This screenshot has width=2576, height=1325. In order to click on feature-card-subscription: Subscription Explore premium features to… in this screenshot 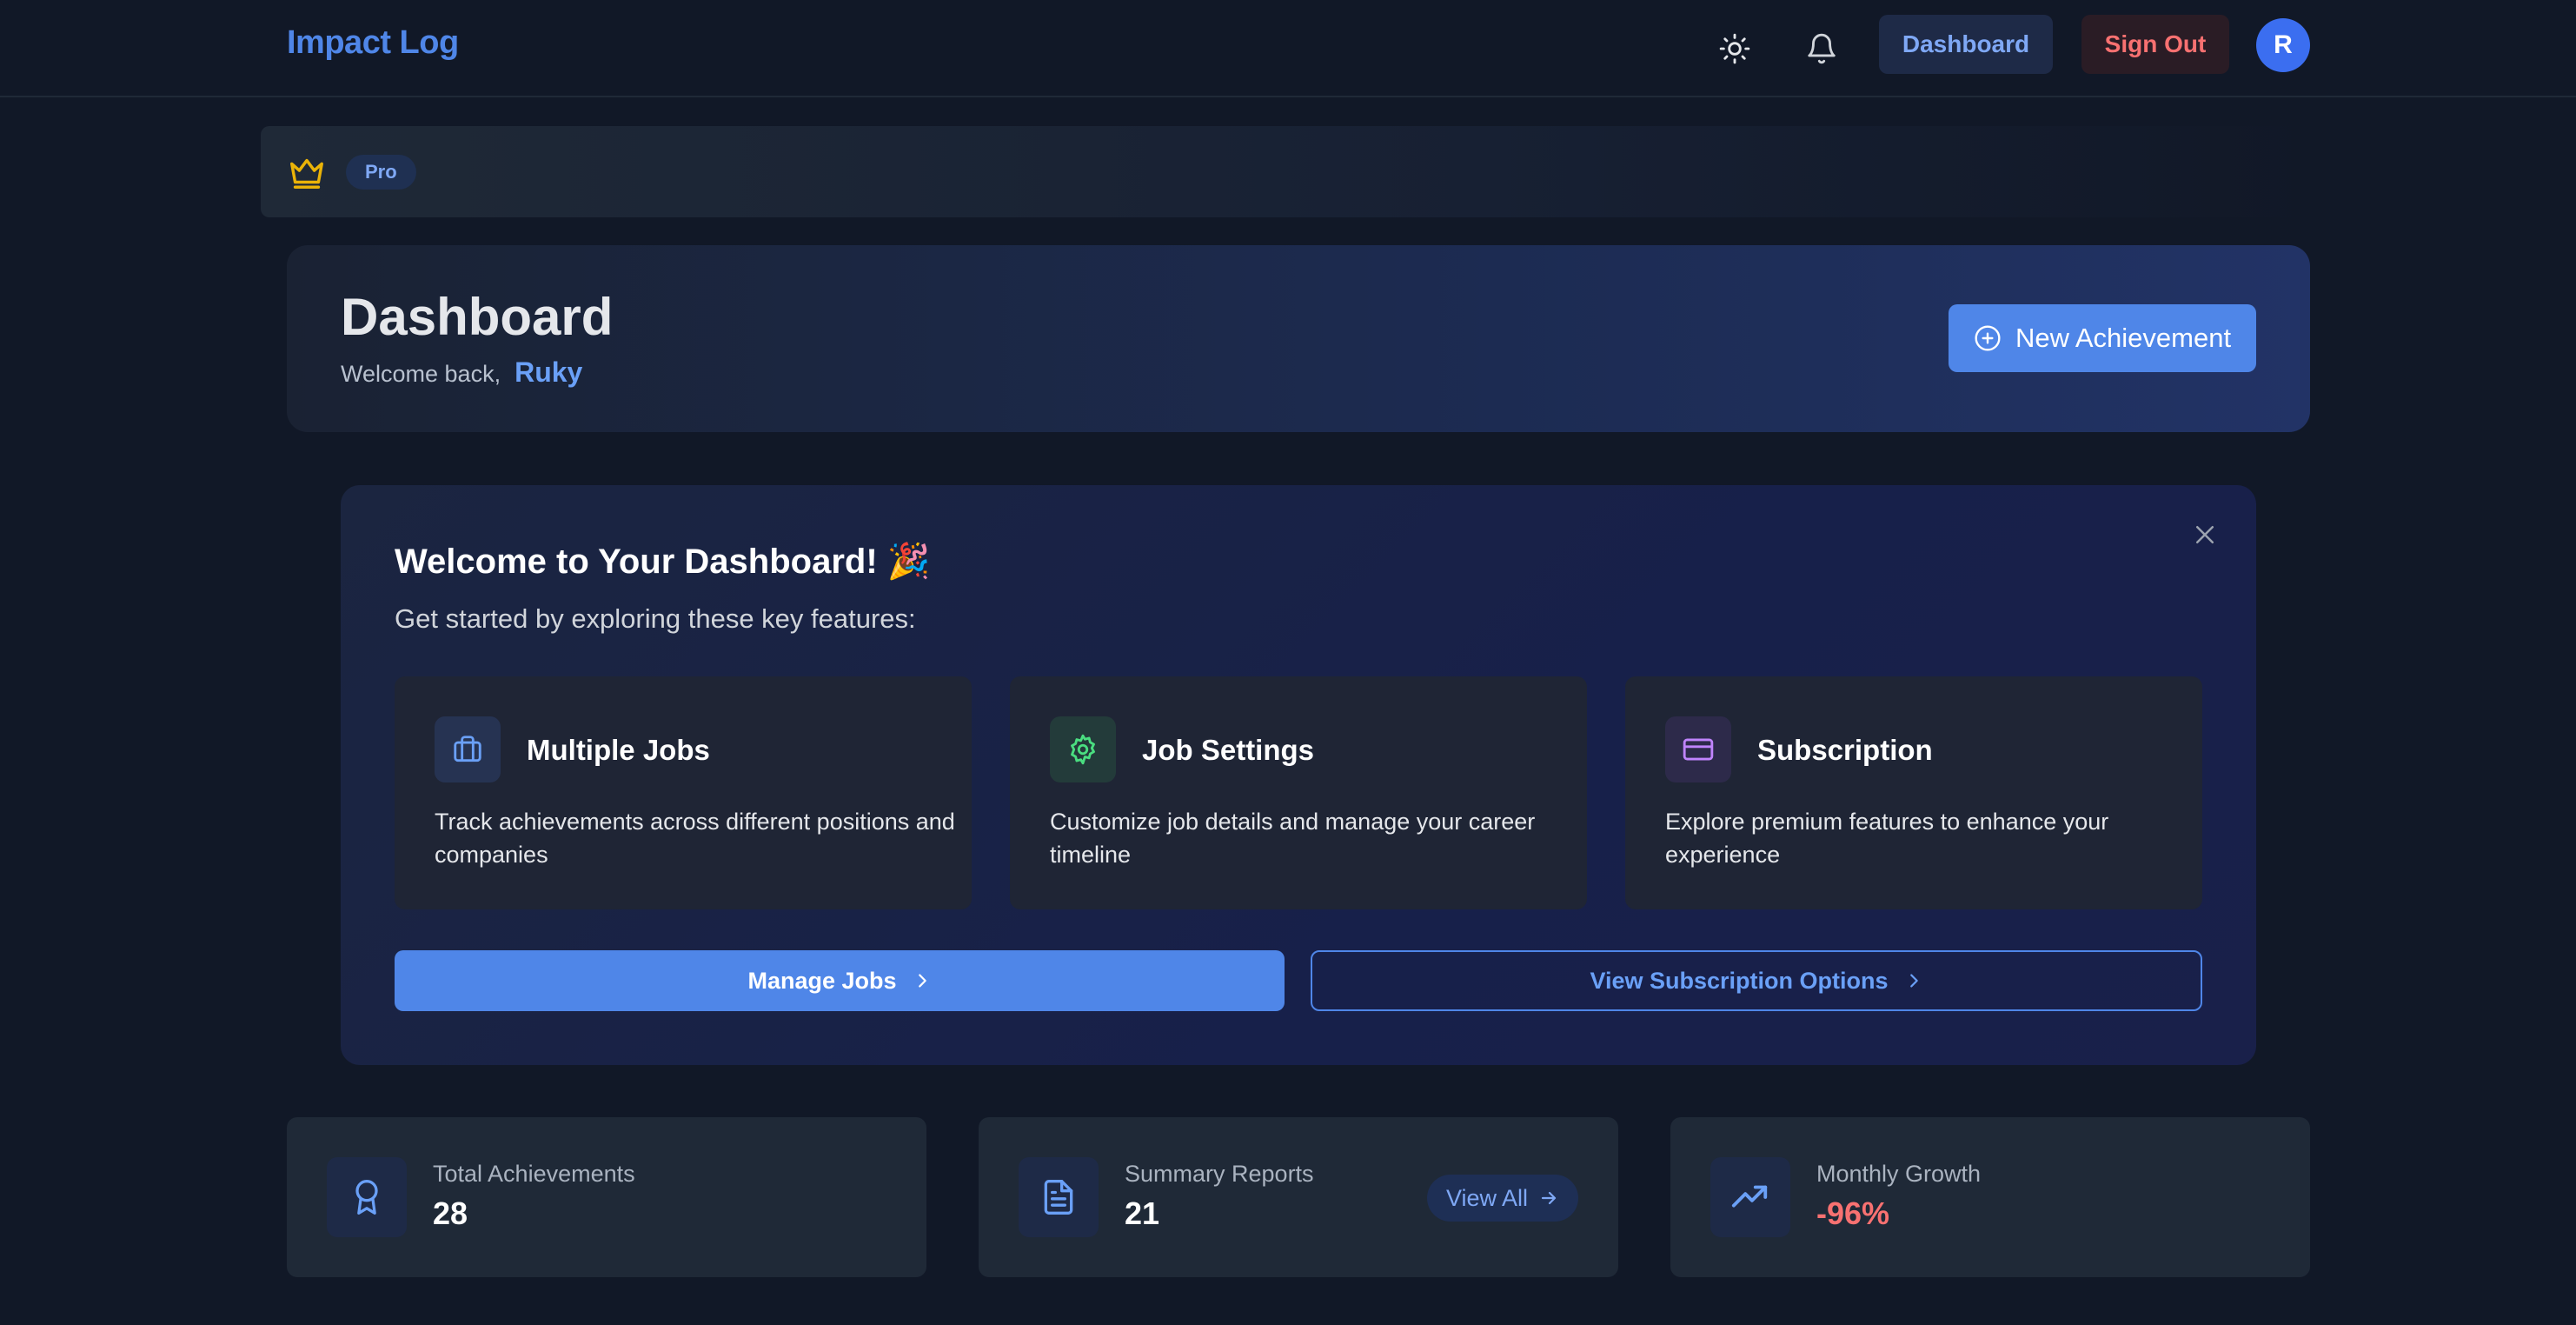, I will do `click(1913, 793)`.